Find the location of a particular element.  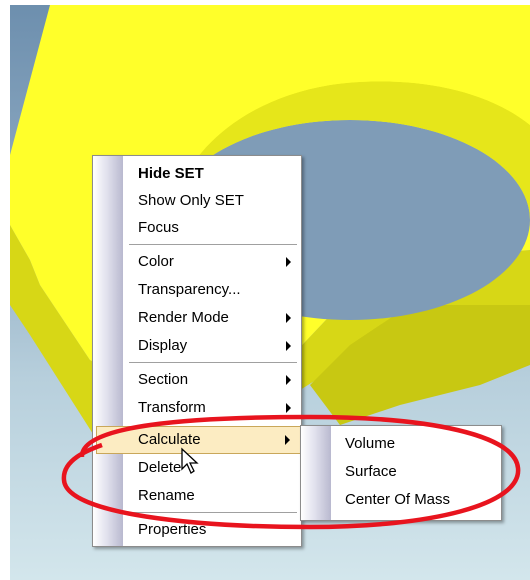

calculate-submenu: Volume Surface Center Of Mass is located at coordinates (401, 473).